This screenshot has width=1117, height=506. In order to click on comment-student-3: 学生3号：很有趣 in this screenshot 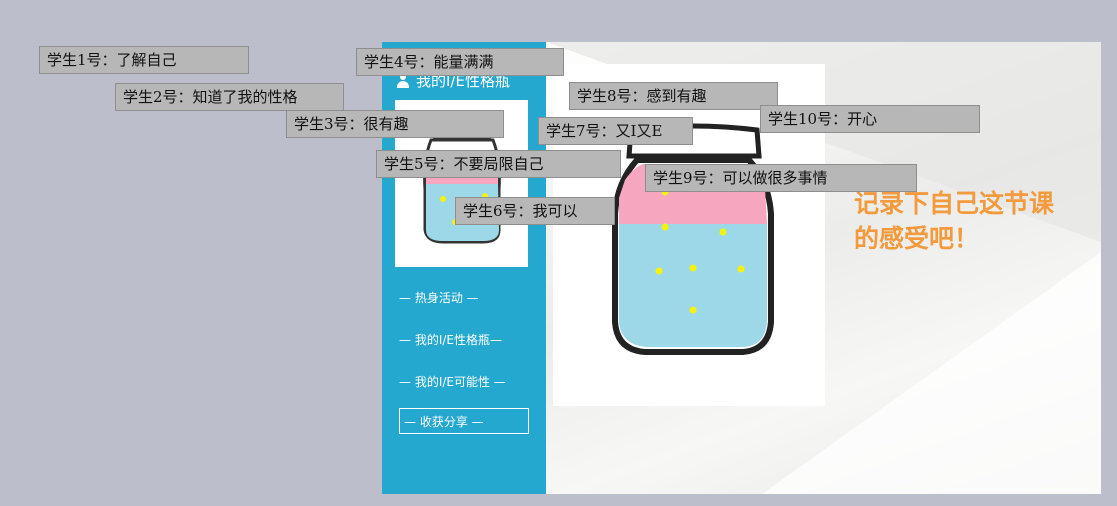, I will do `click(395, 124)`.